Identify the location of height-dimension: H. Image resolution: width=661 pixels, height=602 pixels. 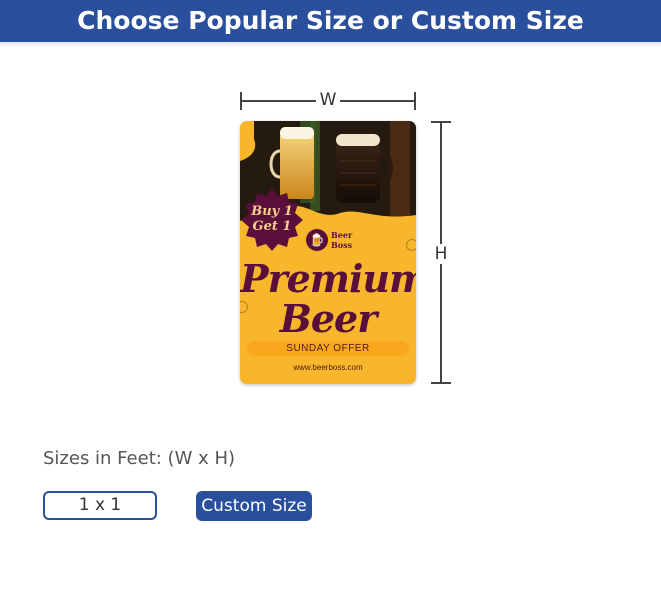
(441, 252).